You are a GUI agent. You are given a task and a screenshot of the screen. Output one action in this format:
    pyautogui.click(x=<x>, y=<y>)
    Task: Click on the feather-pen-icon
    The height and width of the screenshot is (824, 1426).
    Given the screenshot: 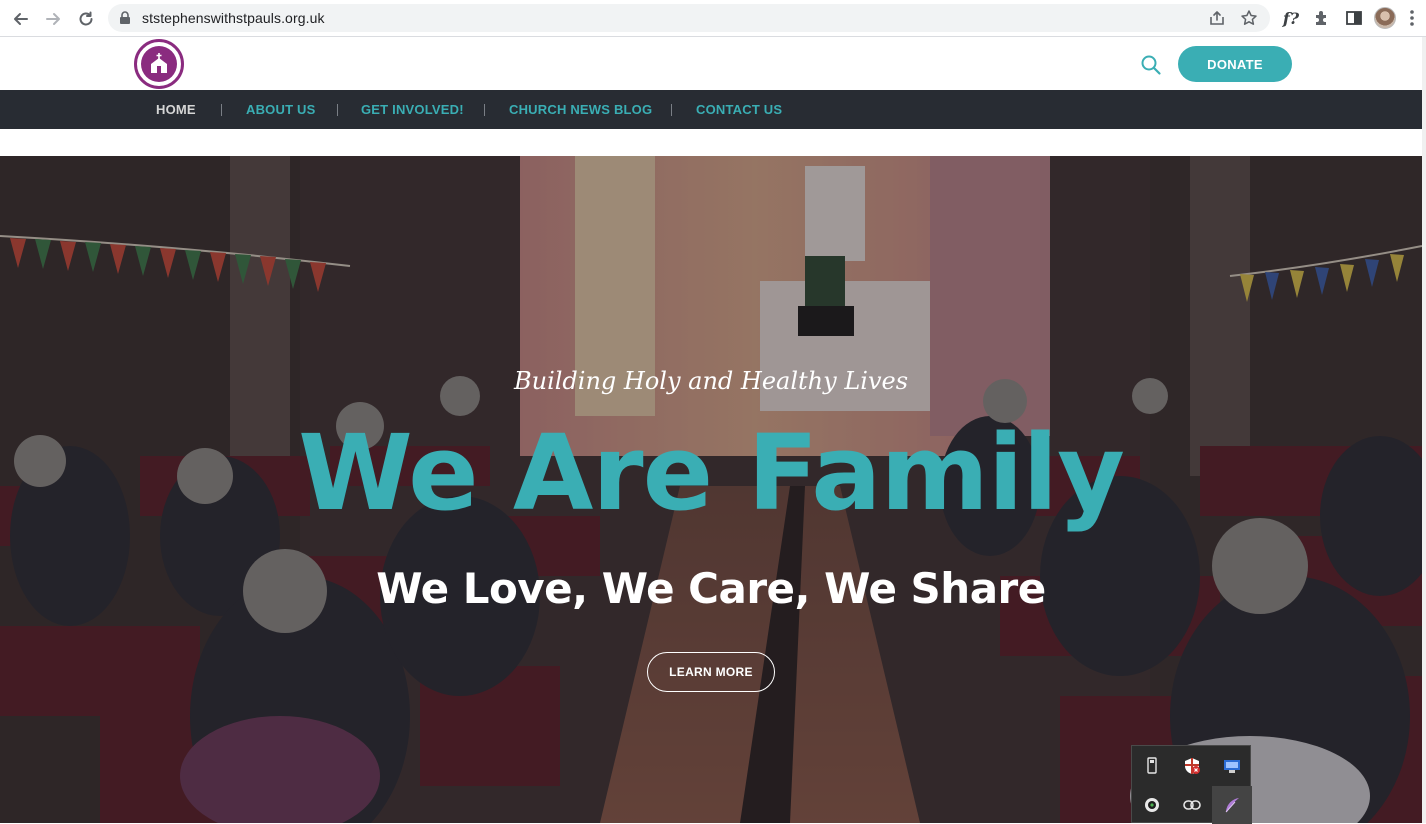 What is the action you would take?
    pyautogui.click(x=1232, y=805)
    